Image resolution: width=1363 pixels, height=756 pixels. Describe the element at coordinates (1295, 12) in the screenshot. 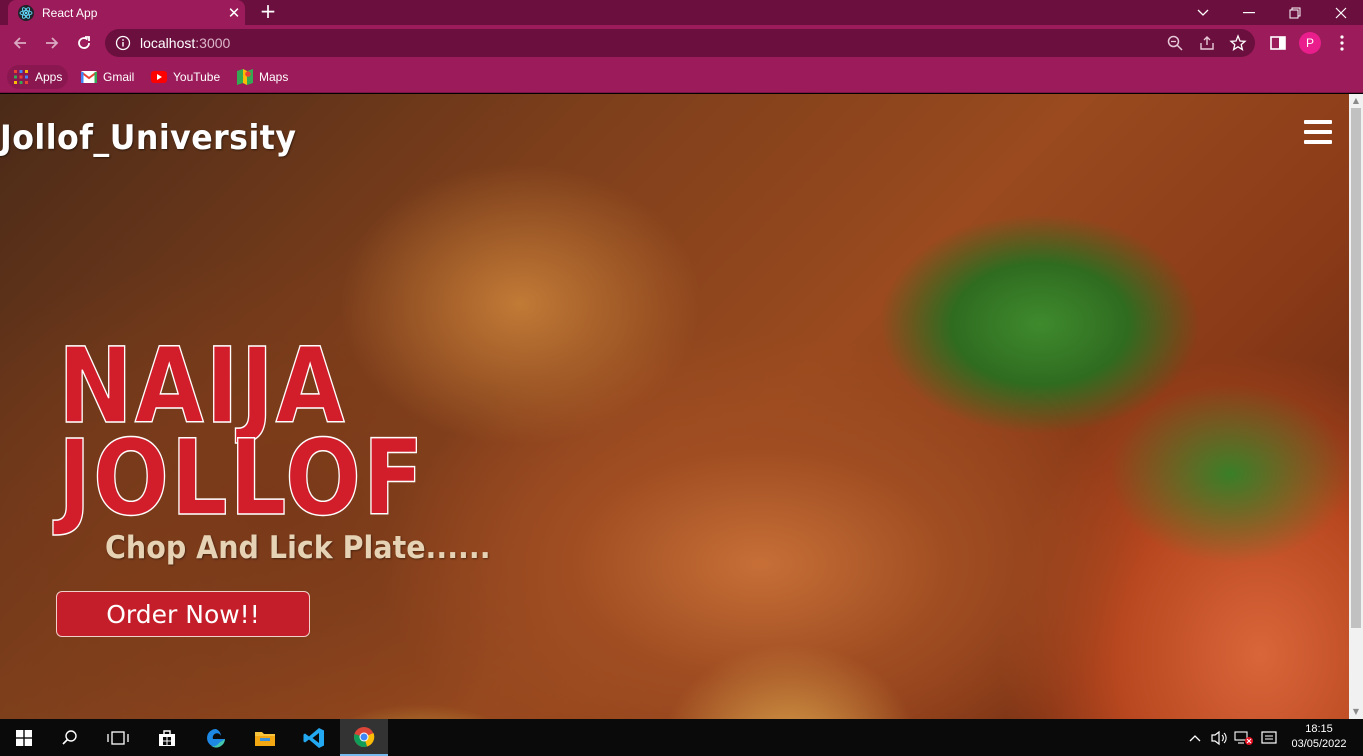

I see `restore-icon` at that location.